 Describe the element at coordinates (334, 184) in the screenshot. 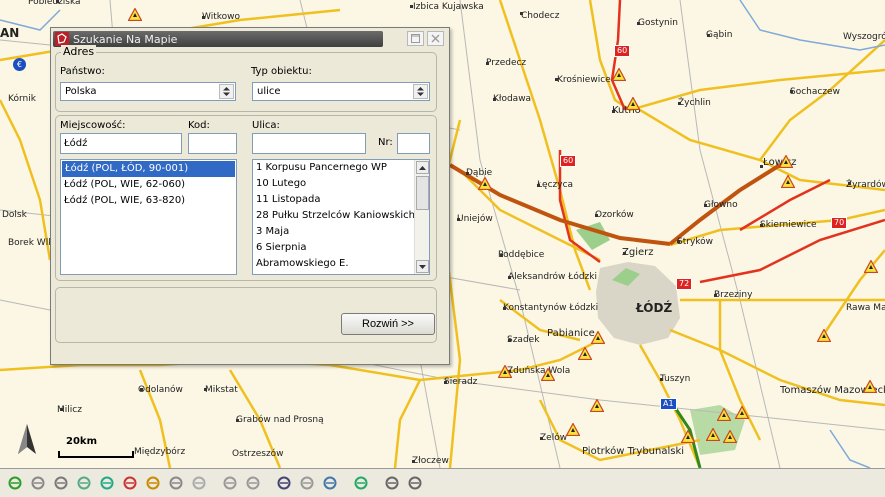

I see `street-list-item: 10 Lutego` at that location.